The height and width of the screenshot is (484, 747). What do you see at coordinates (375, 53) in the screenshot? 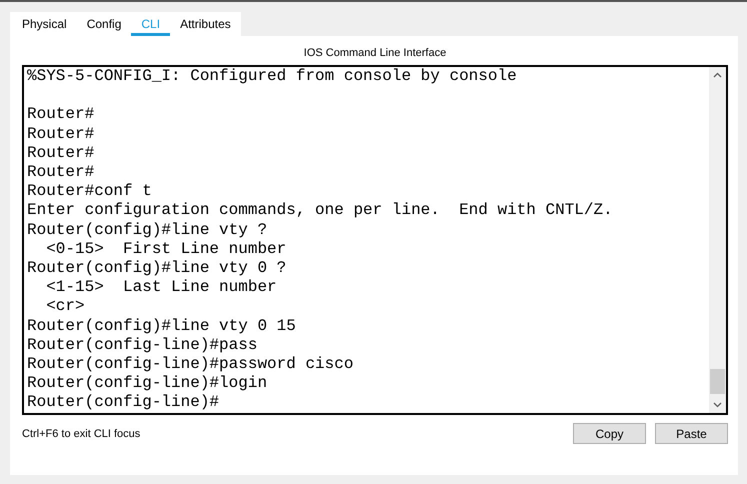
I see `panel-title: IOS Command Line Interface` at bounding box center [375, 53].